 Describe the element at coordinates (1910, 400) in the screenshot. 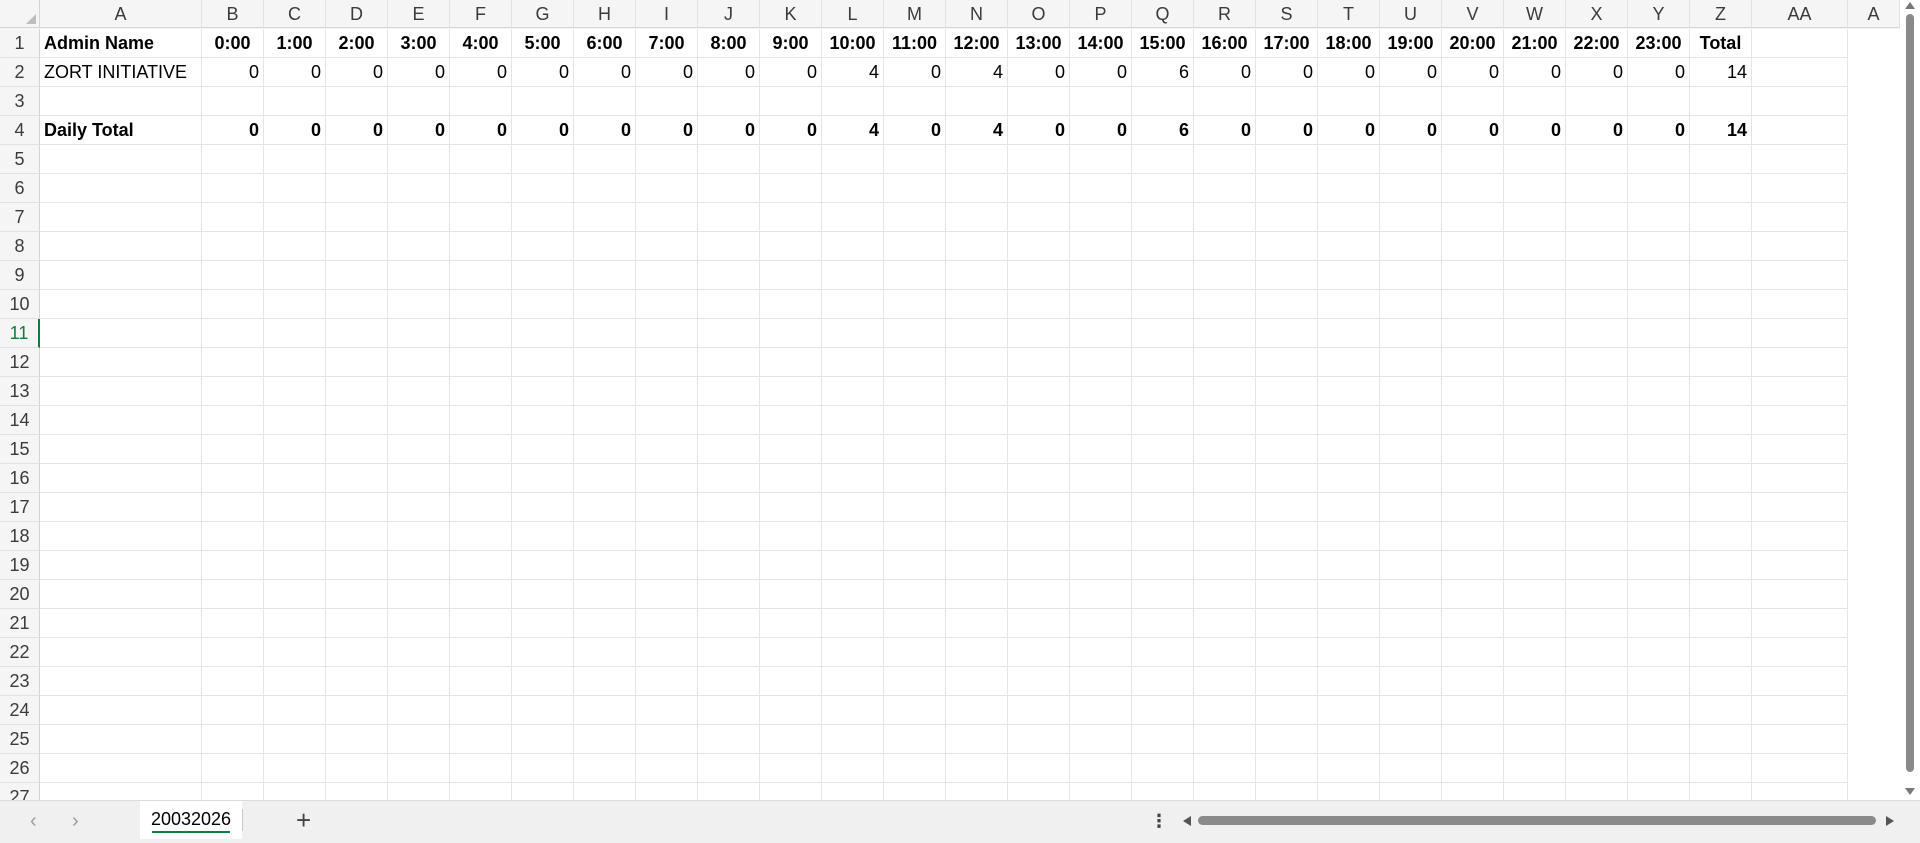

I see `vertical-scrollbar` at that location.